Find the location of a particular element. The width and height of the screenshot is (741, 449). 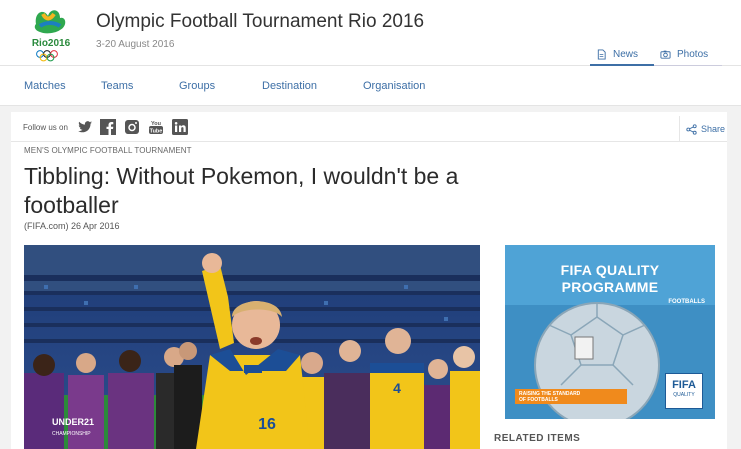

share-label: Share is located at coordinates (713, 129).